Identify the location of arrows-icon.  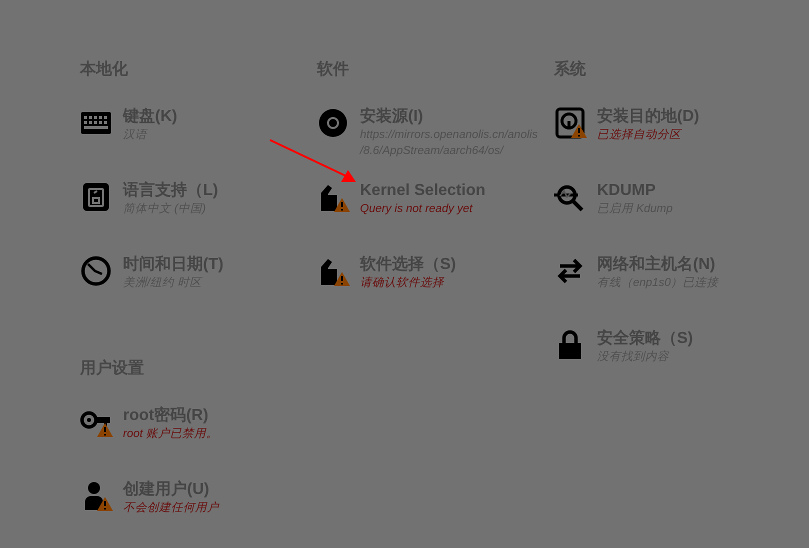
(570, 271).